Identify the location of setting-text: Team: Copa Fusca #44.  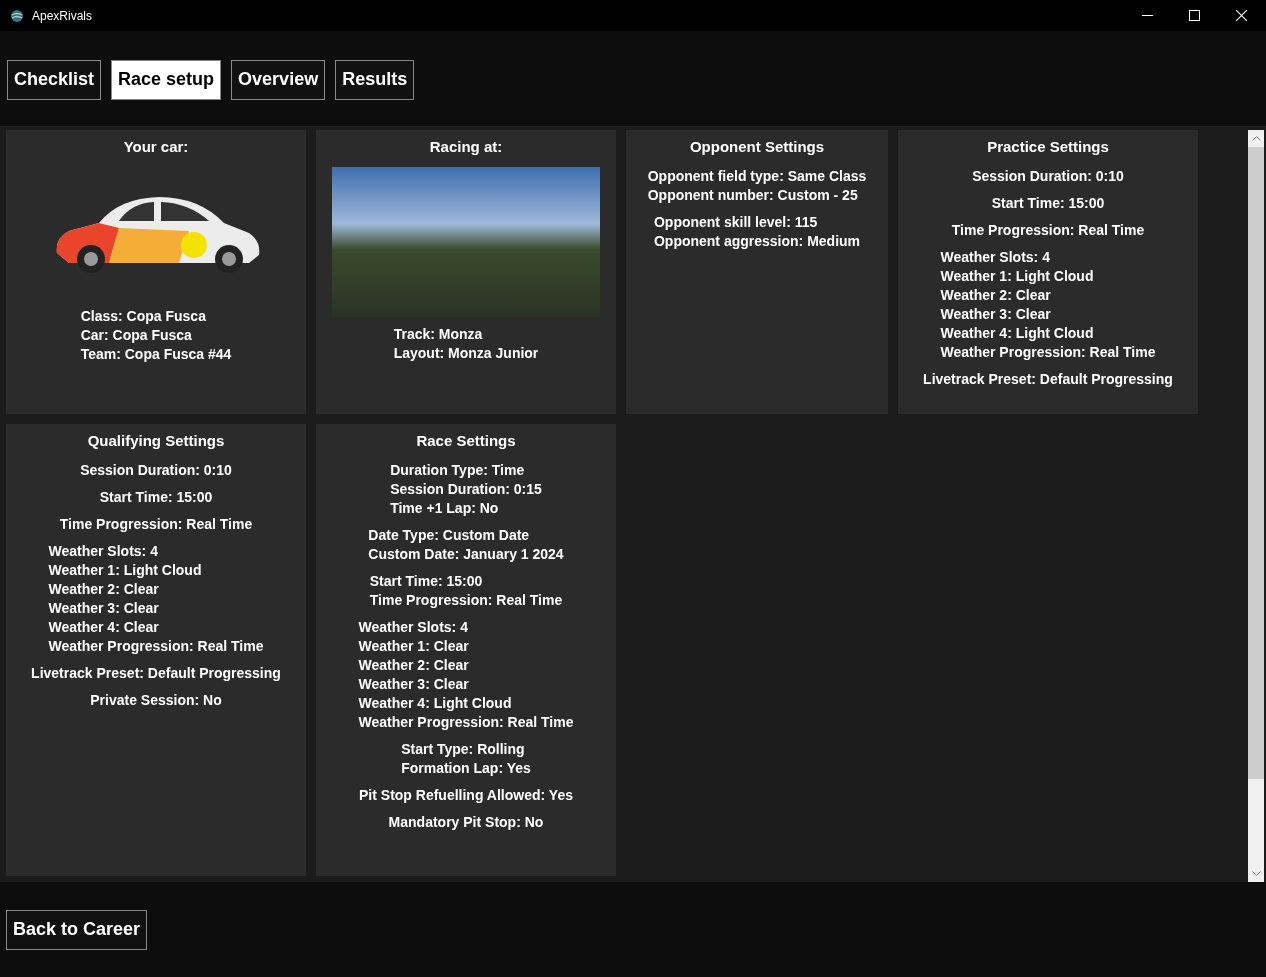
(156, 354).